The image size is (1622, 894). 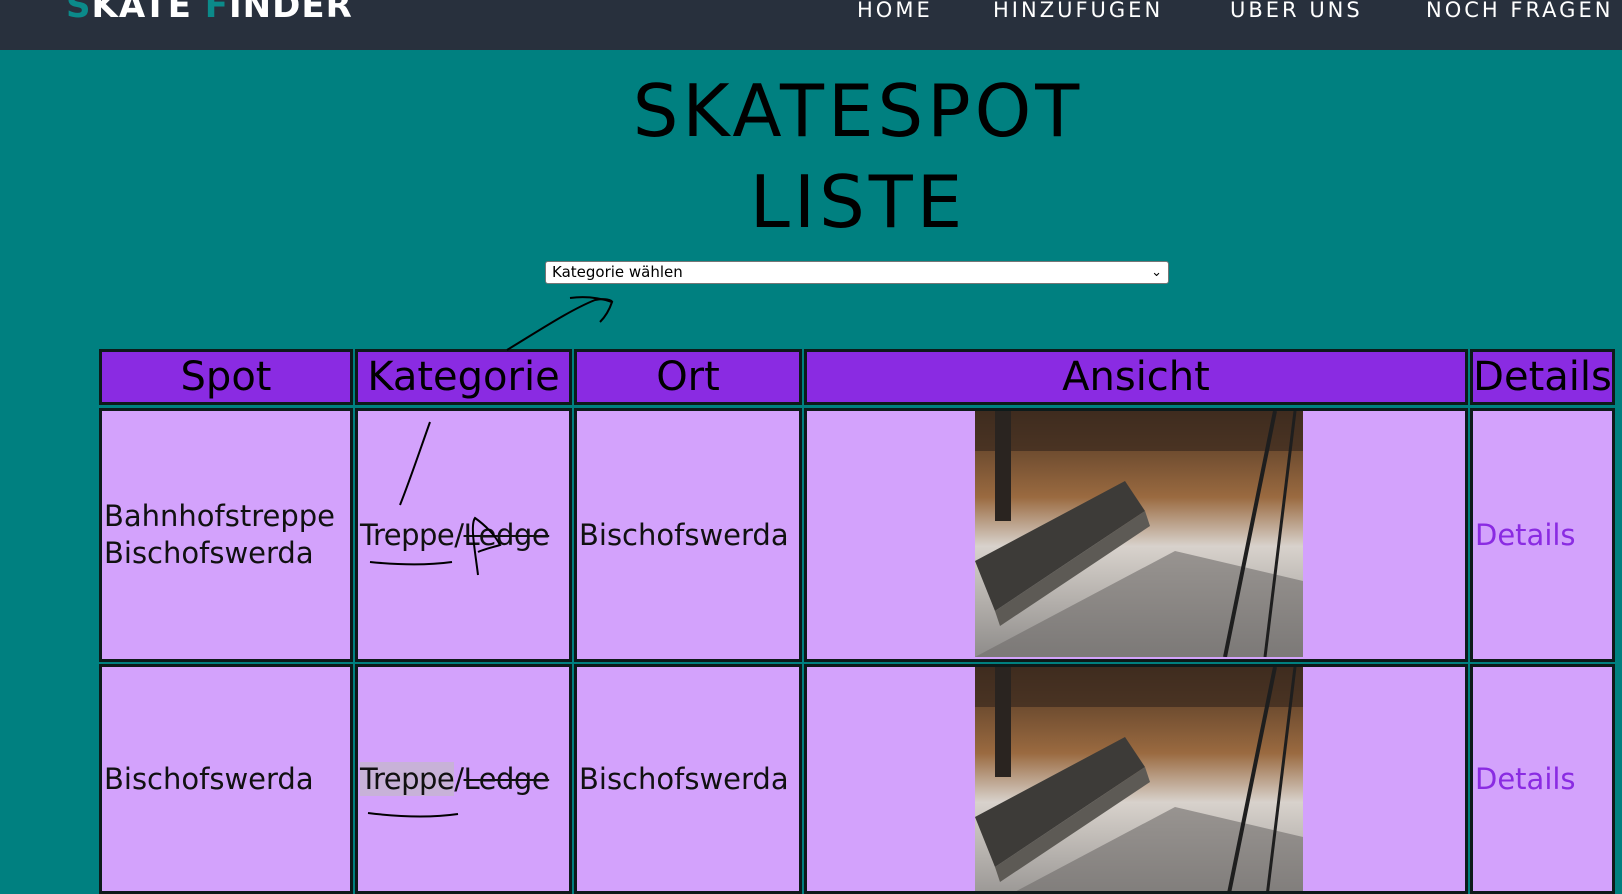 What do you see at coordinates (858, 202) in the screenshot?
I see `page-title-line-2: LISTE` at bounding box center [858, 202].